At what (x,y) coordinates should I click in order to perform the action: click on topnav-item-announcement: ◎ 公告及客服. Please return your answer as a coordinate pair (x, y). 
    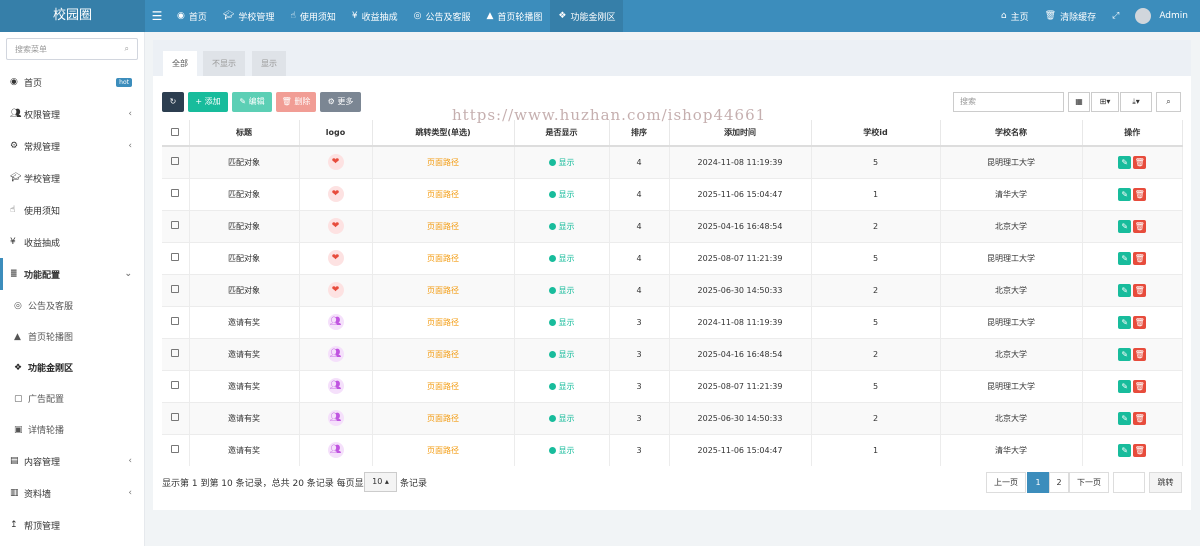
    Looking at the image, I should click on (442, 16).